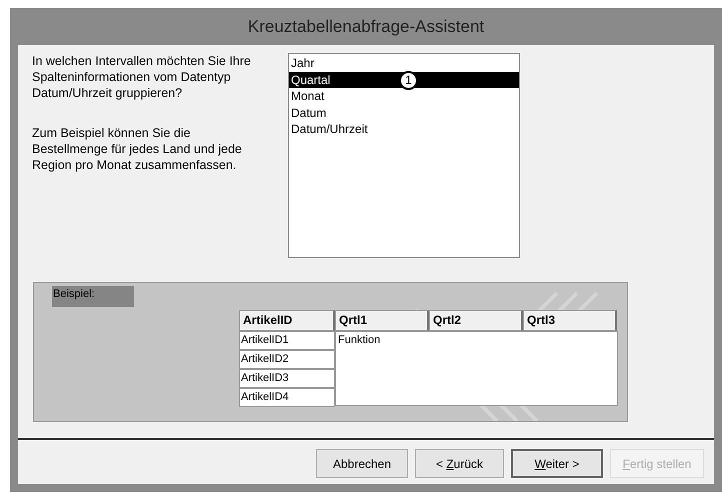  I want to click on interval-list: Jahr Quartal 1 Monat Datum Datum/Uhrzeit, so click(404, 155).